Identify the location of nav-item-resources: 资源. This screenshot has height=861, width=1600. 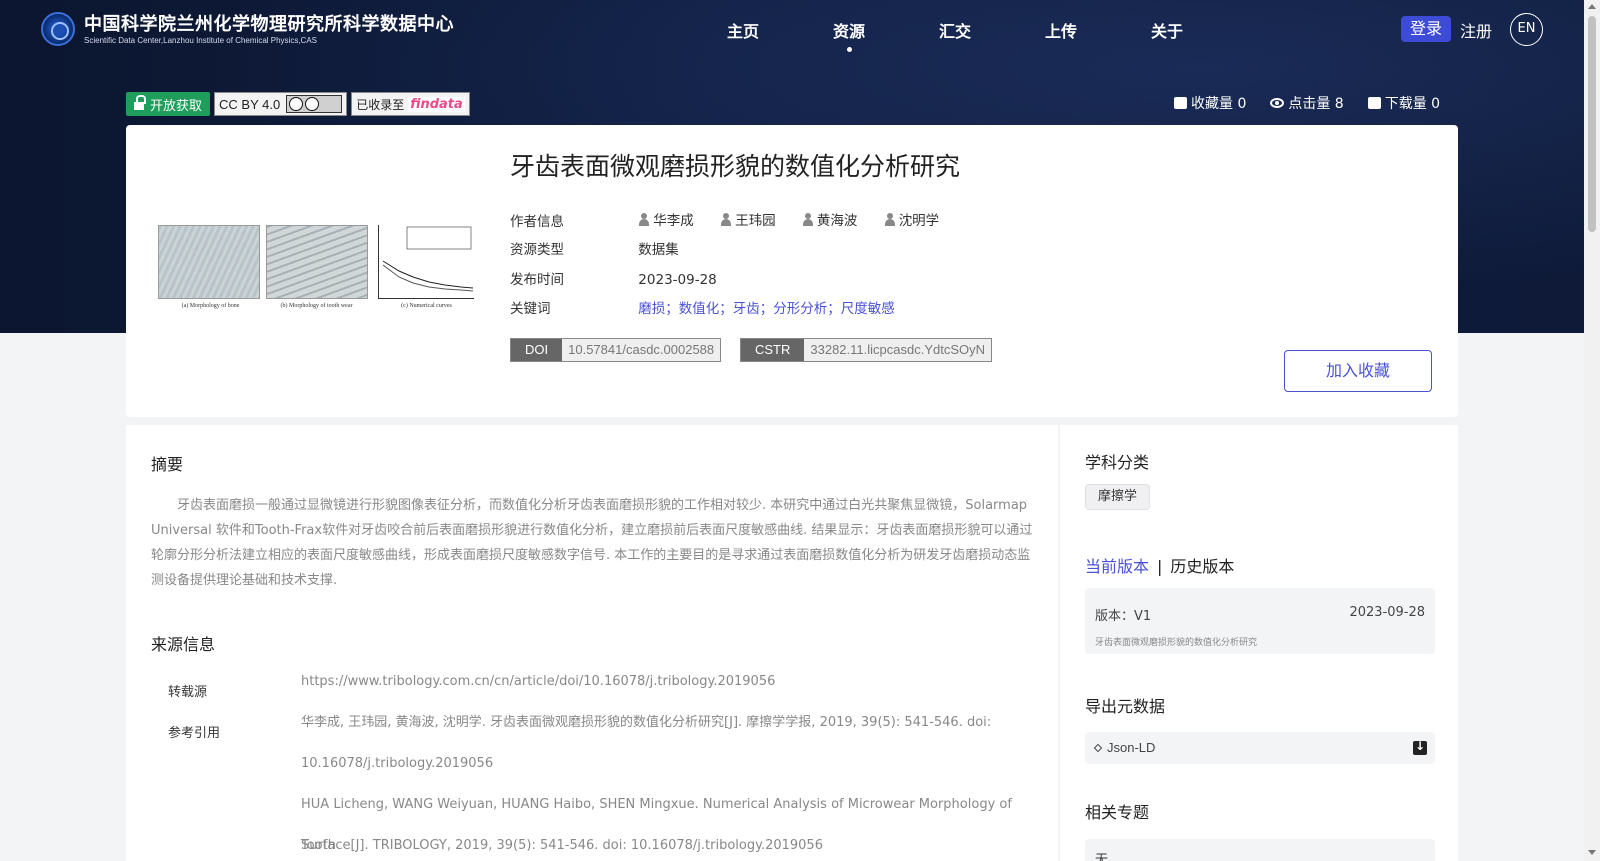
(849, 35).